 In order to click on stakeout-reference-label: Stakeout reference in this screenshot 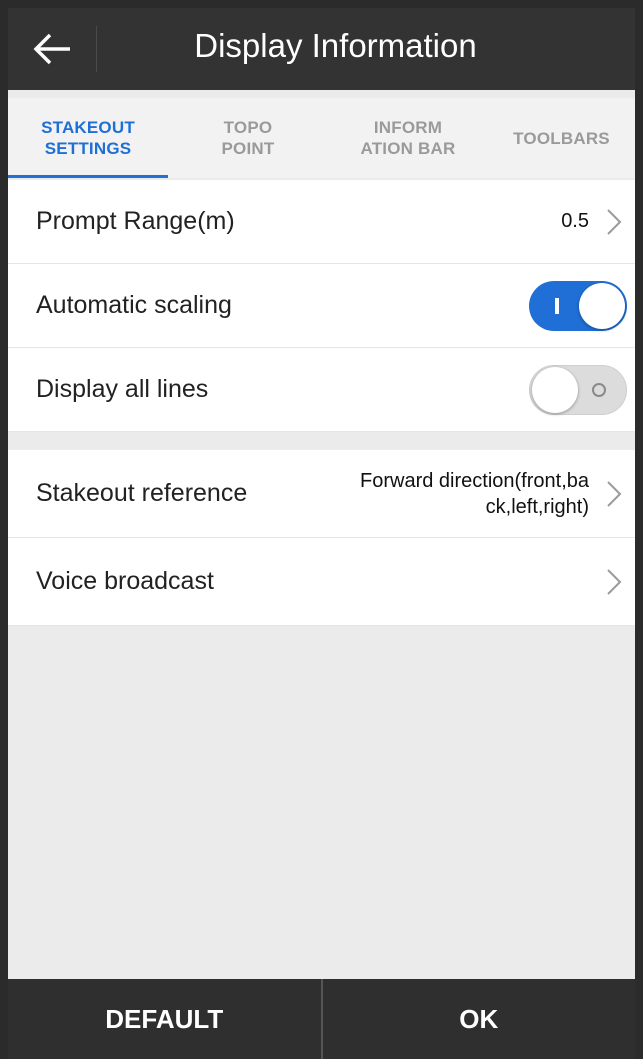, I will do `click(142, 493)`.